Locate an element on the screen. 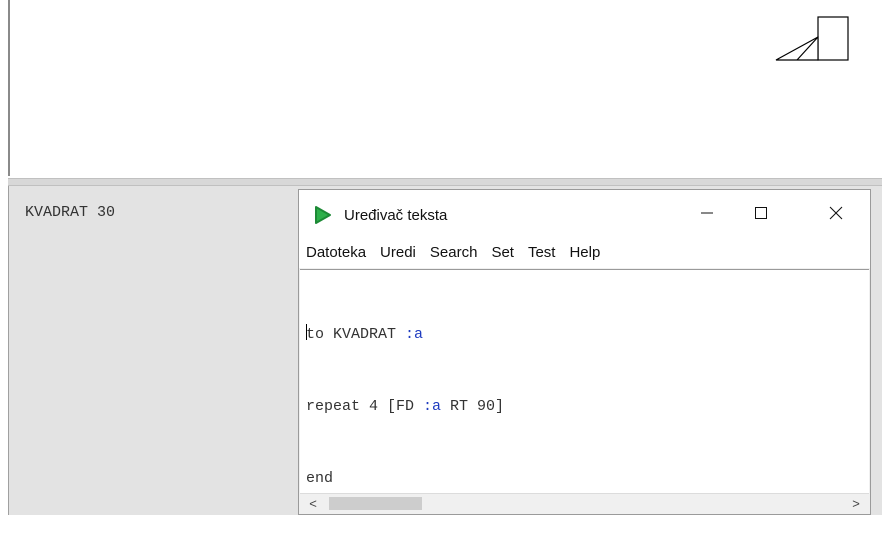  maximize-button is located at coordinates (761, 213).